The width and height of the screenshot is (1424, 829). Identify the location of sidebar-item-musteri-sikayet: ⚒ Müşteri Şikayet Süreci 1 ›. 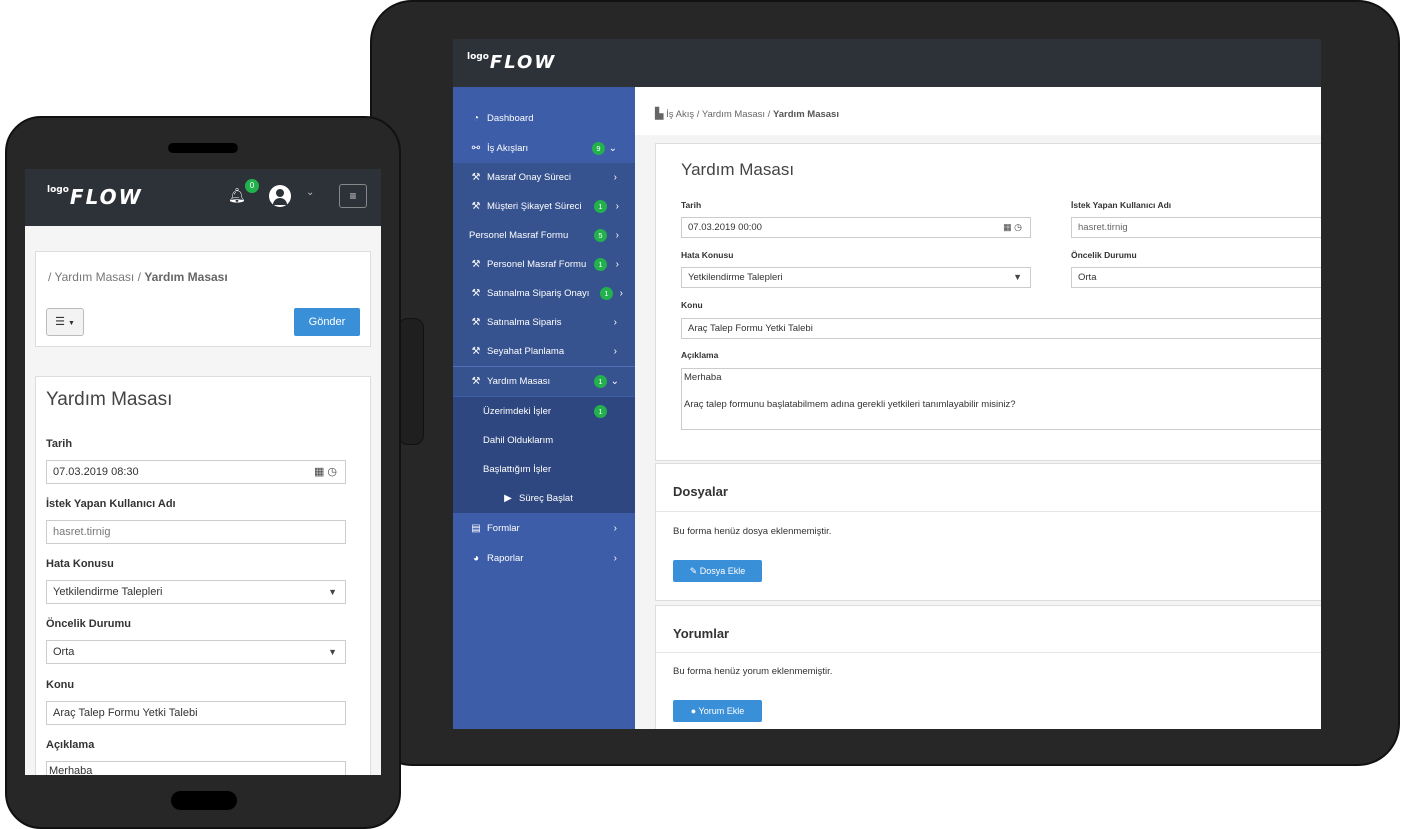
(544, 206).